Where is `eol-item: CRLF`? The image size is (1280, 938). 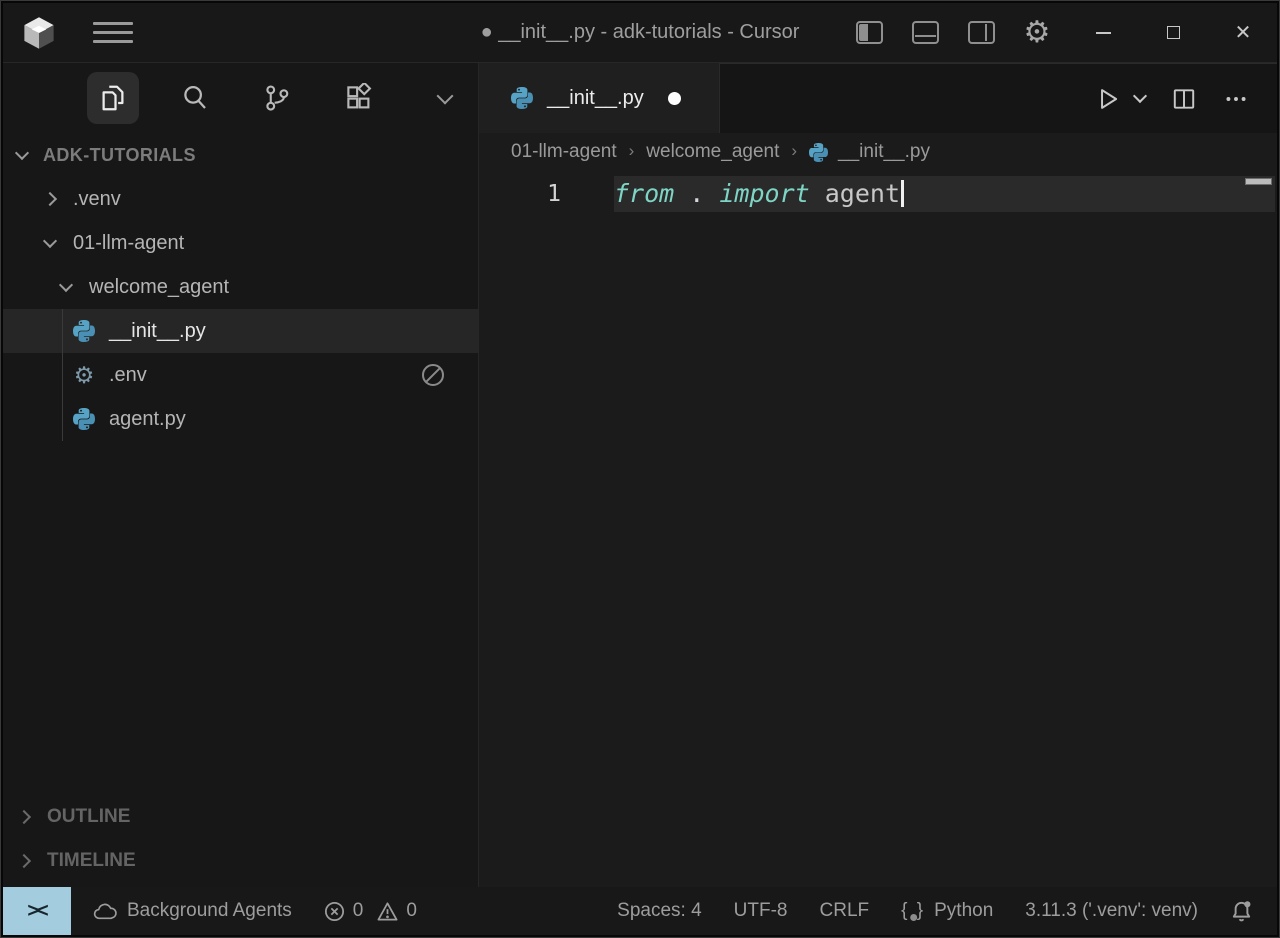 eol-item: CRLF is located at coordinates (845, 911).